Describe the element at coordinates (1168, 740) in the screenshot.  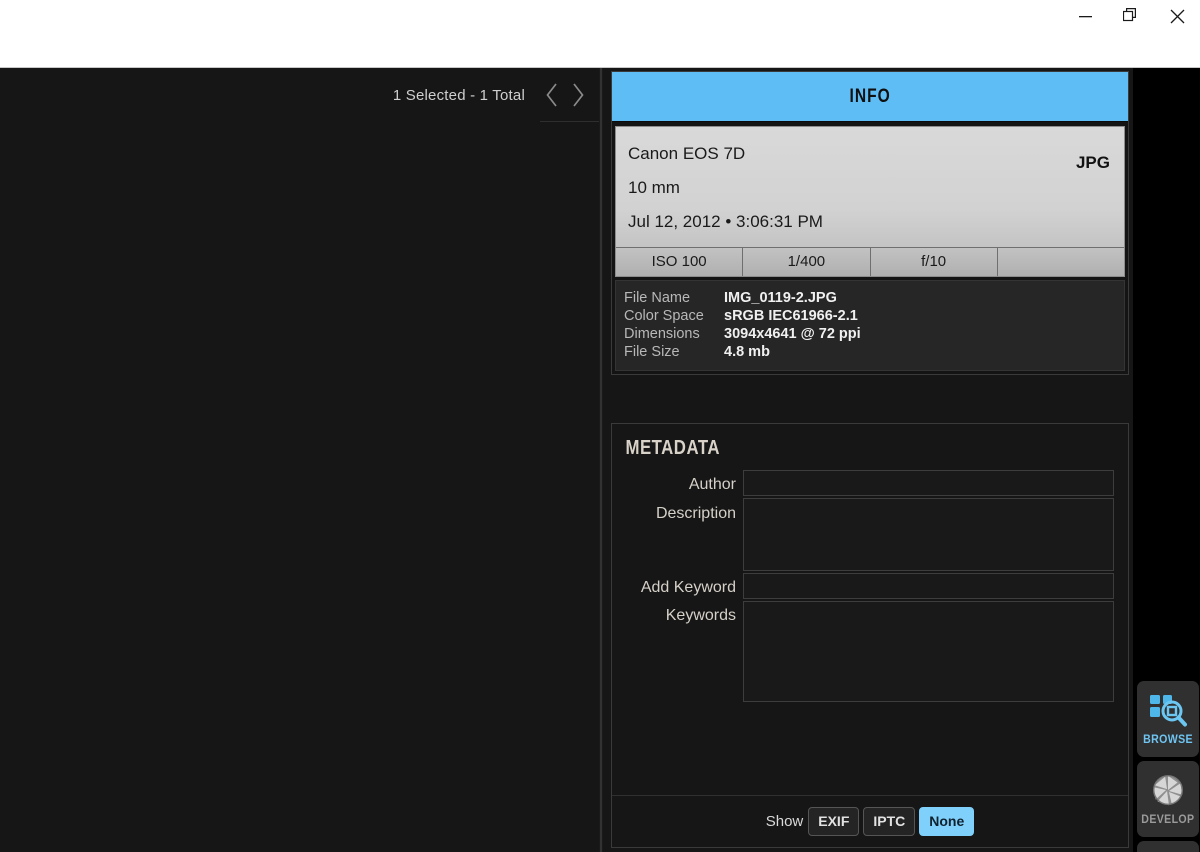
I see `mode-label-browse: BROWSE` at that location.